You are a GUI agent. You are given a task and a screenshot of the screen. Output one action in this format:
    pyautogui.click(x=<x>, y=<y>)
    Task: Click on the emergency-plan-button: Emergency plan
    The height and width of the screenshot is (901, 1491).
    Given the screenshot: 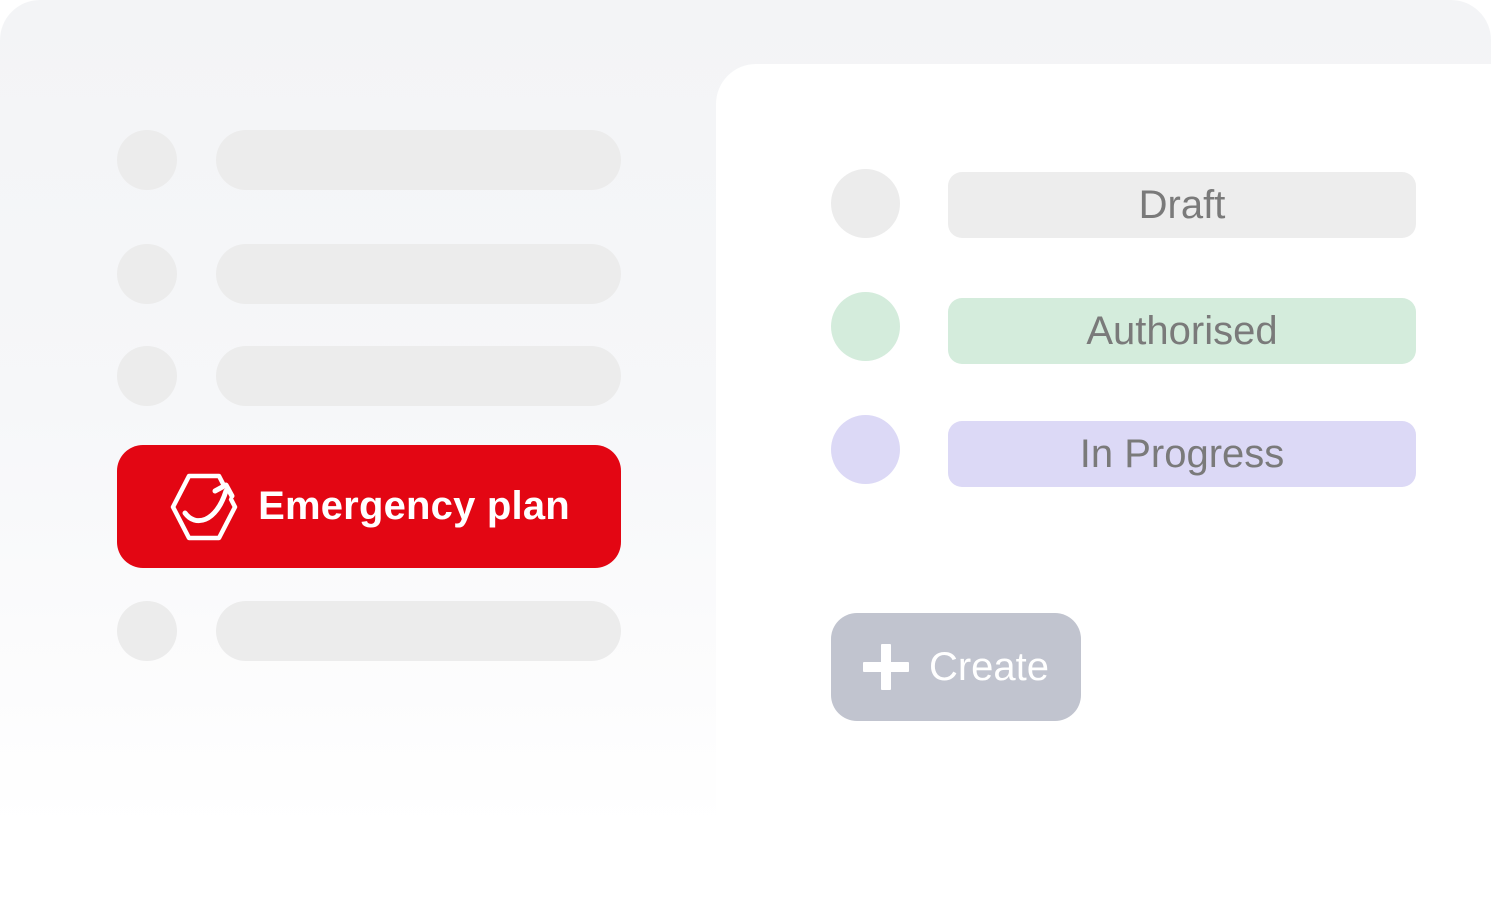 What is the action you would take?
    pyautogui.click(x=369, y=506)
    